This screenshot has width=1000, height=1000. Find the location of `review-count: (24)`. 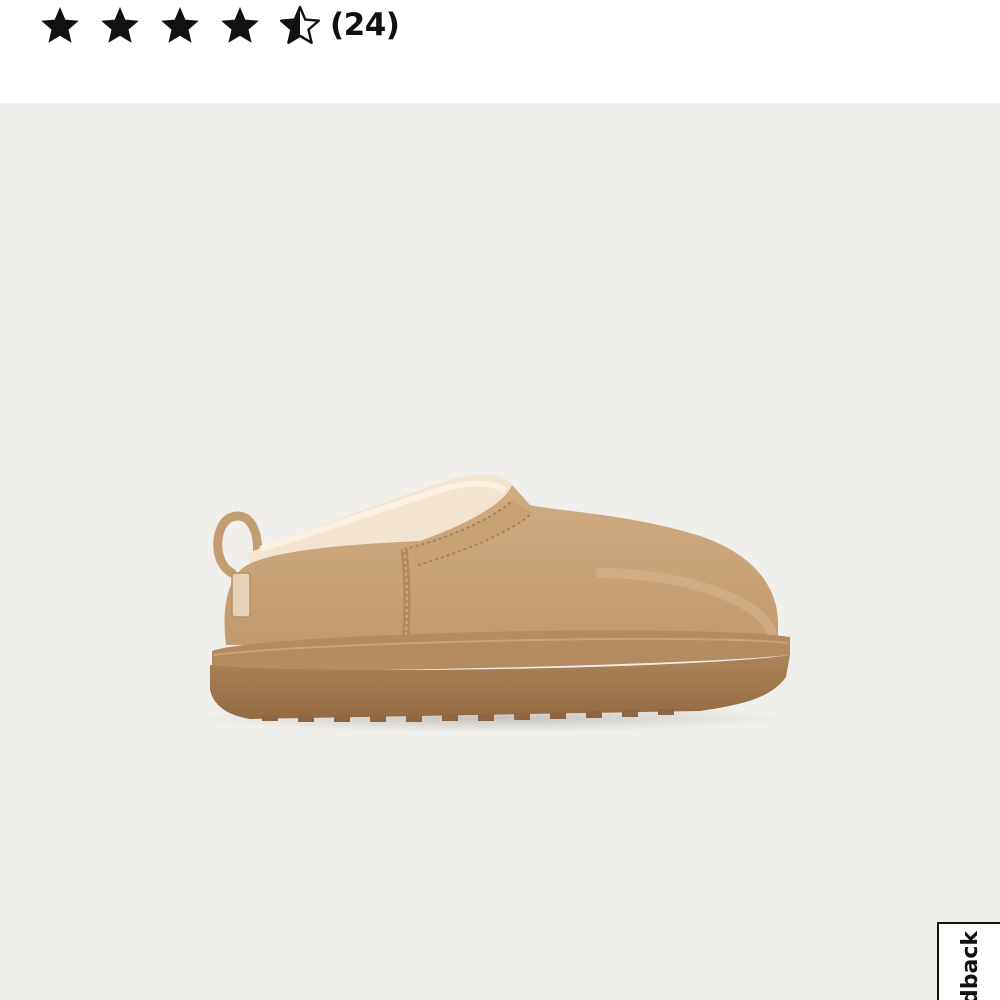

review-count: (24) is located at coordinates (365, 25).